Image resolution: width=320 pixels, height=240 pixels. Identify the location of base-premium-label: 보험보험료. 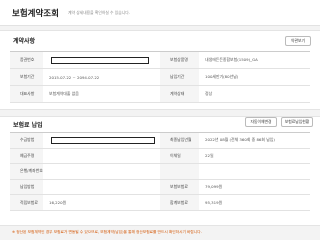
(179, 187).